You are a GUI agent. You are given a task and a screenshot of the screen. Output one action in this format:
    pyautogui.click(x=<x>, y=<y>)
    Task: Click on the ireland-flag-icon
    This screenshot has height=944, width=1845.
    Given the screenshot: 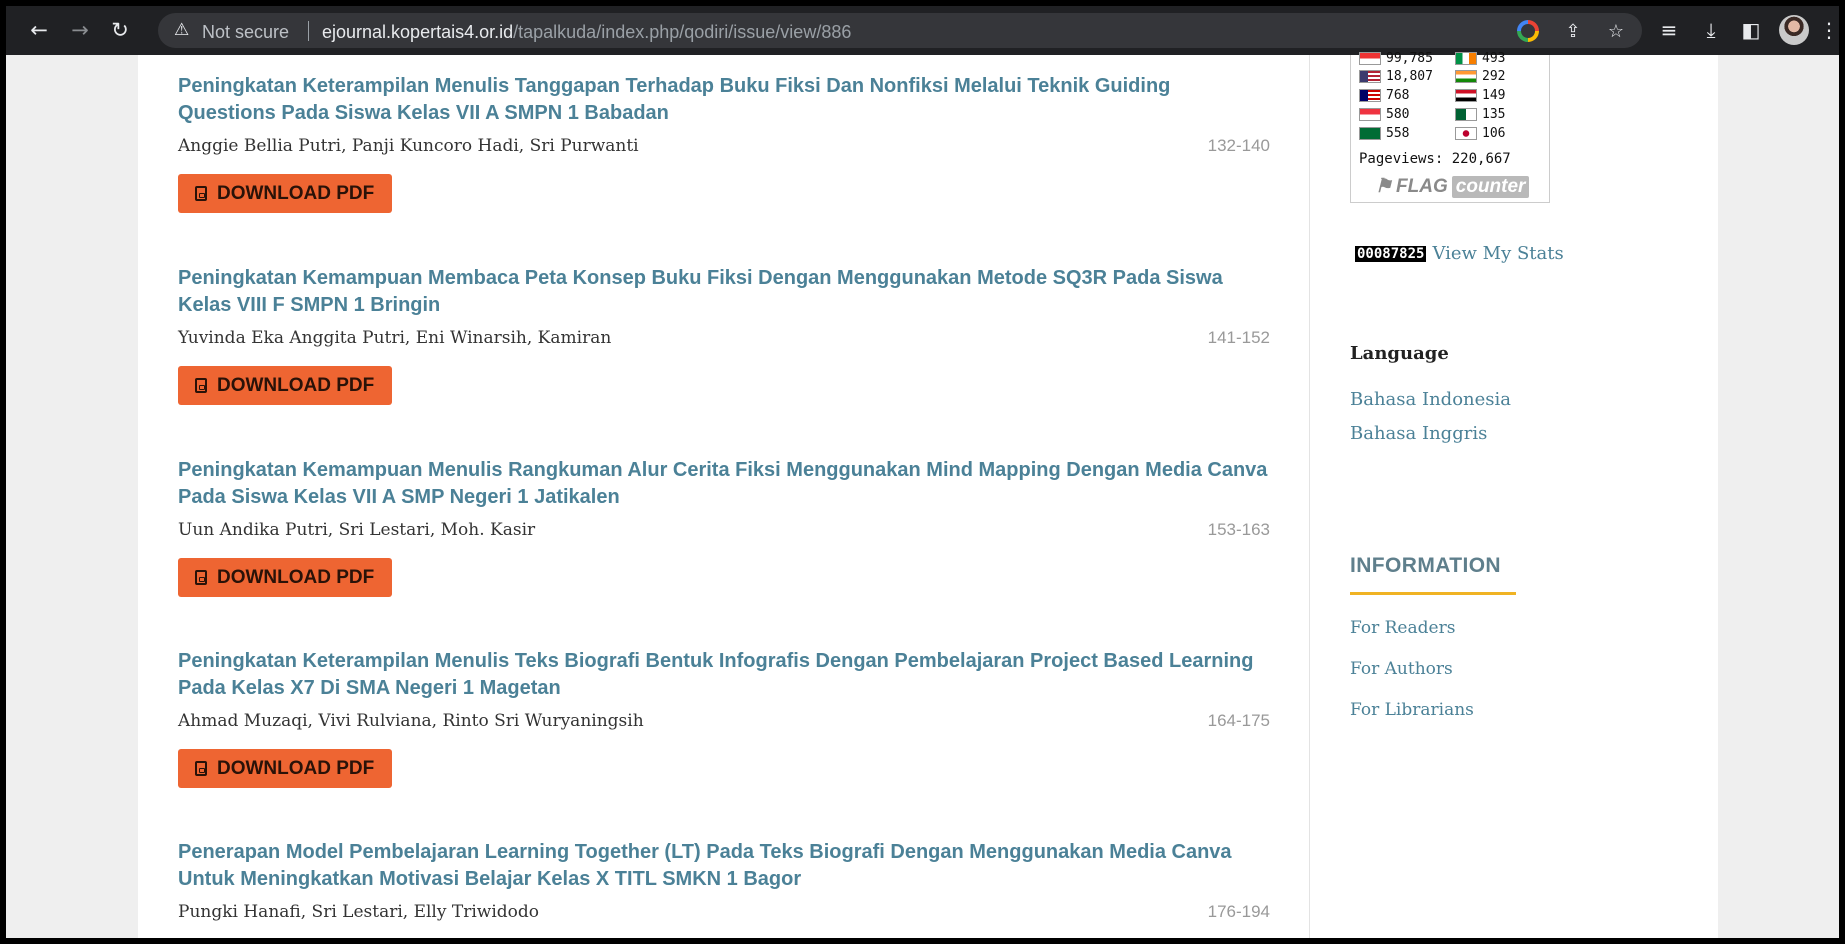 What is the action you would take?
    pyautogui.click(x=1466, y=58)
    